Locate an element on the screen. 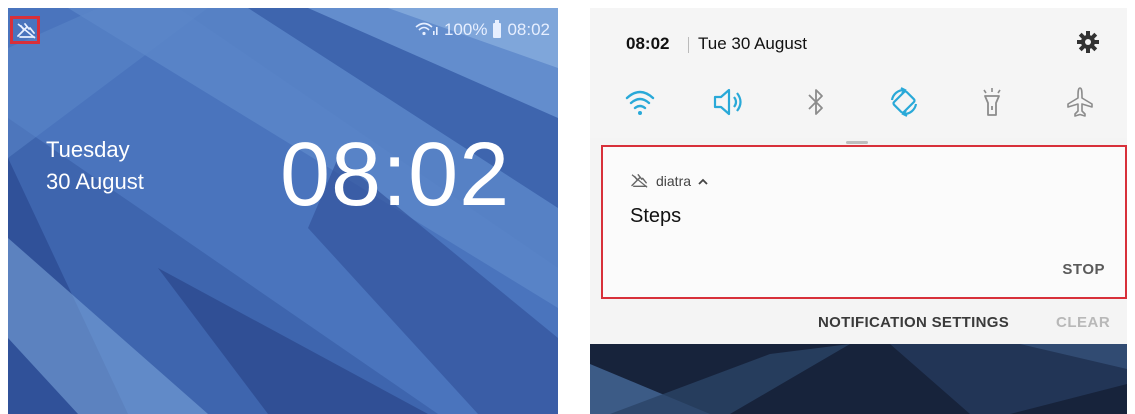 Image resolution: width=1135 pixels, height=414 pixels. lock-date: Tuesday 30 August is located at coordinates (95, 166).